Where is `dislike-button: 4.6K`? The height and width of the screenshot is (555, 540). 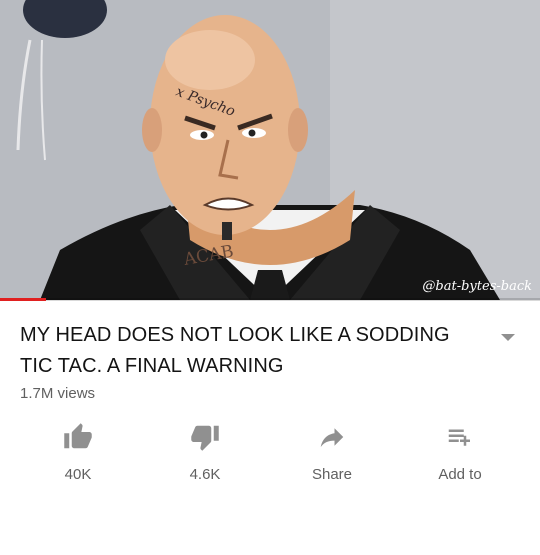 dislike-button: 4.6K is located at coordinates (205, 453).